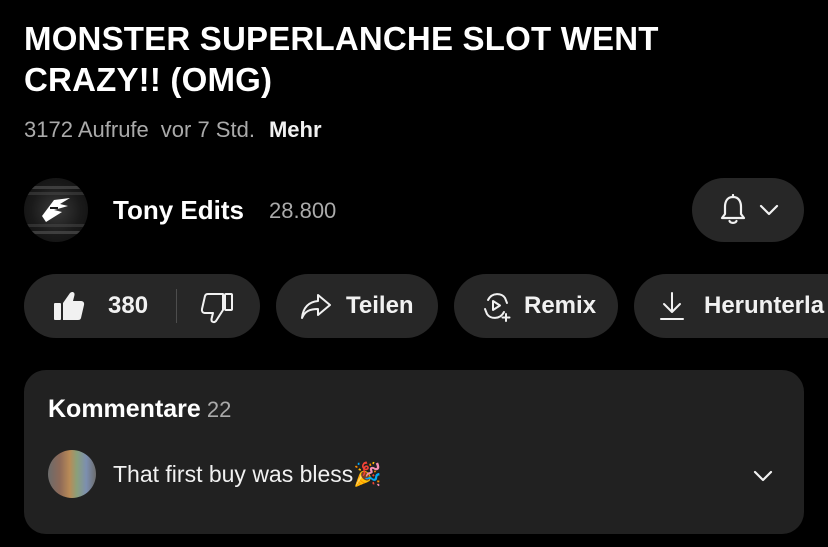  I want to click on remix-button: Remix, so click(536, 306).